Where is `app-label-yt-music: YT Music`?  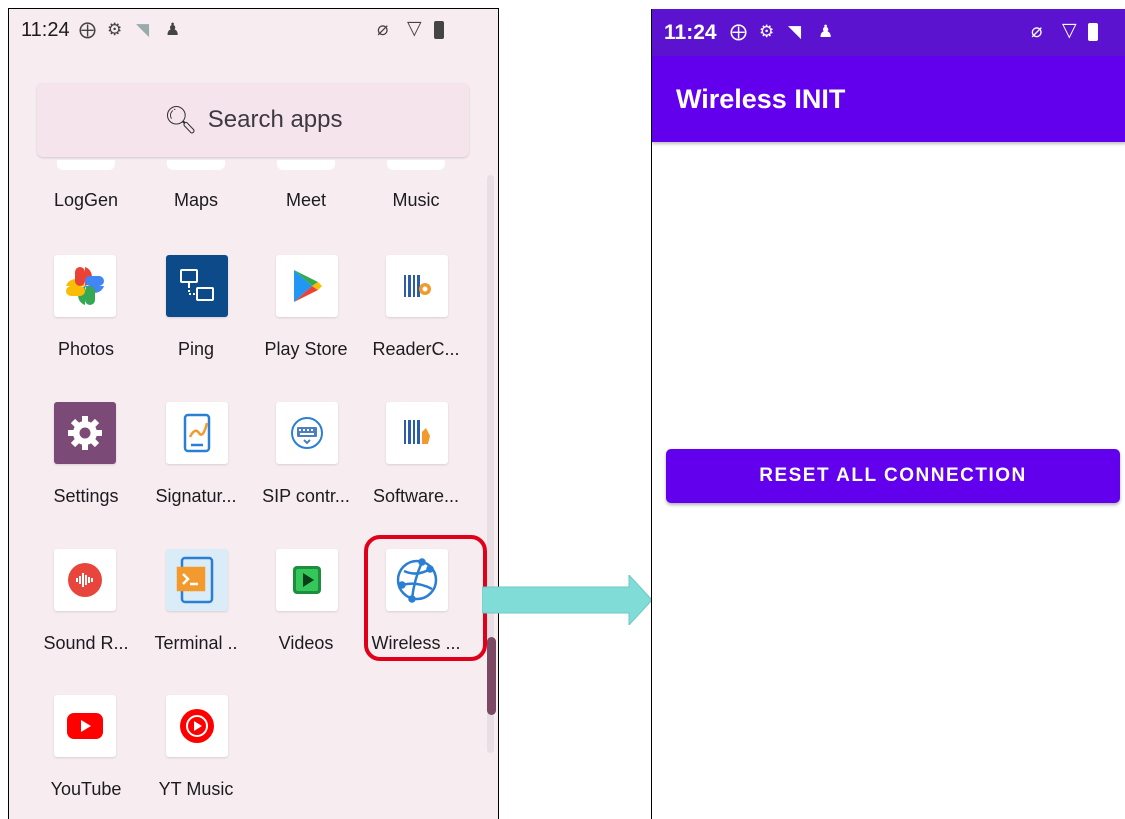
app-label-yt-music: YT Music is located at coordinates (196, 789).